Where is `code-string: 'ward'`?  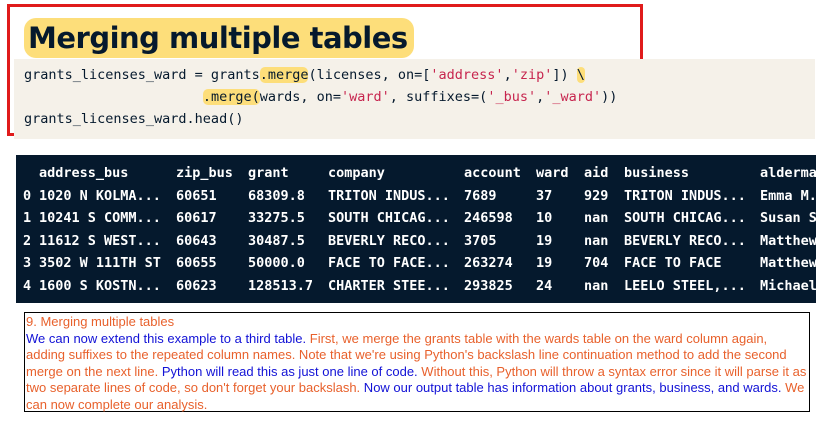
code-string: 'ward' is located at coordinates (365, 97).